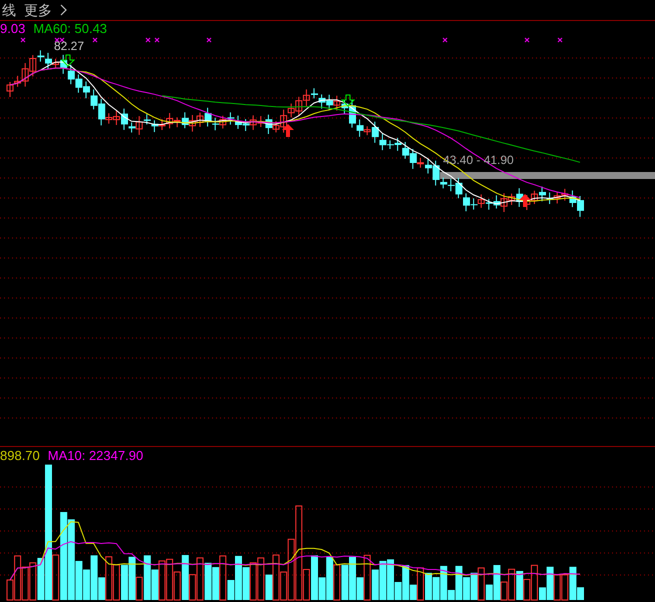 This screenshot has height=602, width=655. I want to click on chevron-right-icon, so click(63, 10).